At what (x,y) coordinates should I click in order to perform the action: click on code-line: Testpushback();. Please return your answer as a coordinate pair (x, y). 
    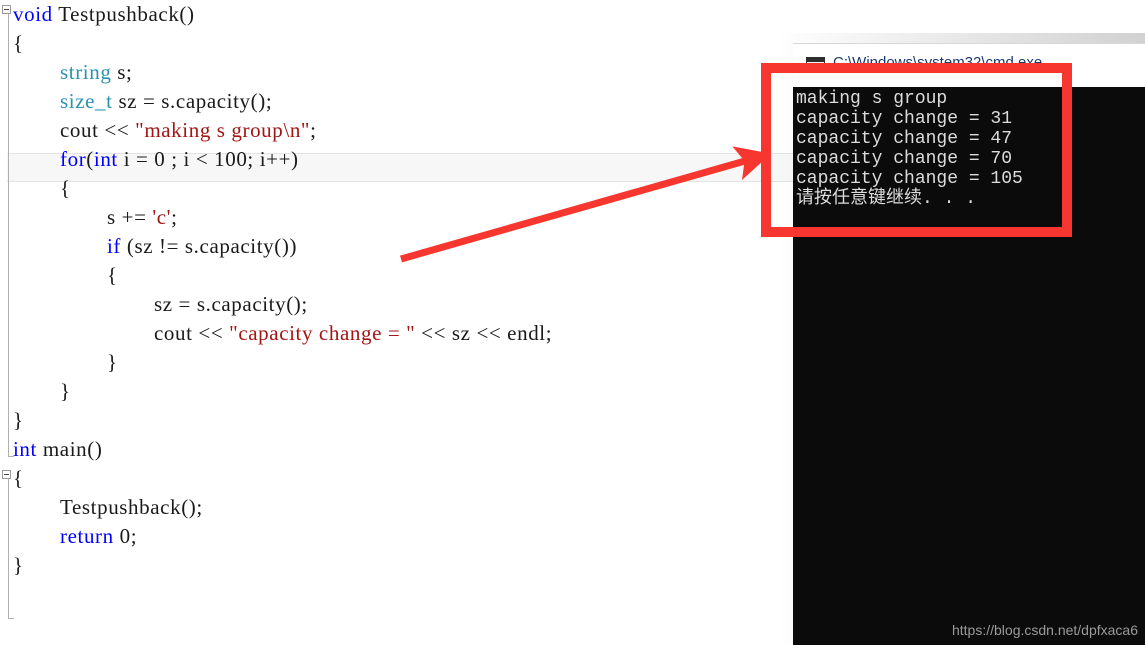
    Looking at the image, I should click on (131, 507).